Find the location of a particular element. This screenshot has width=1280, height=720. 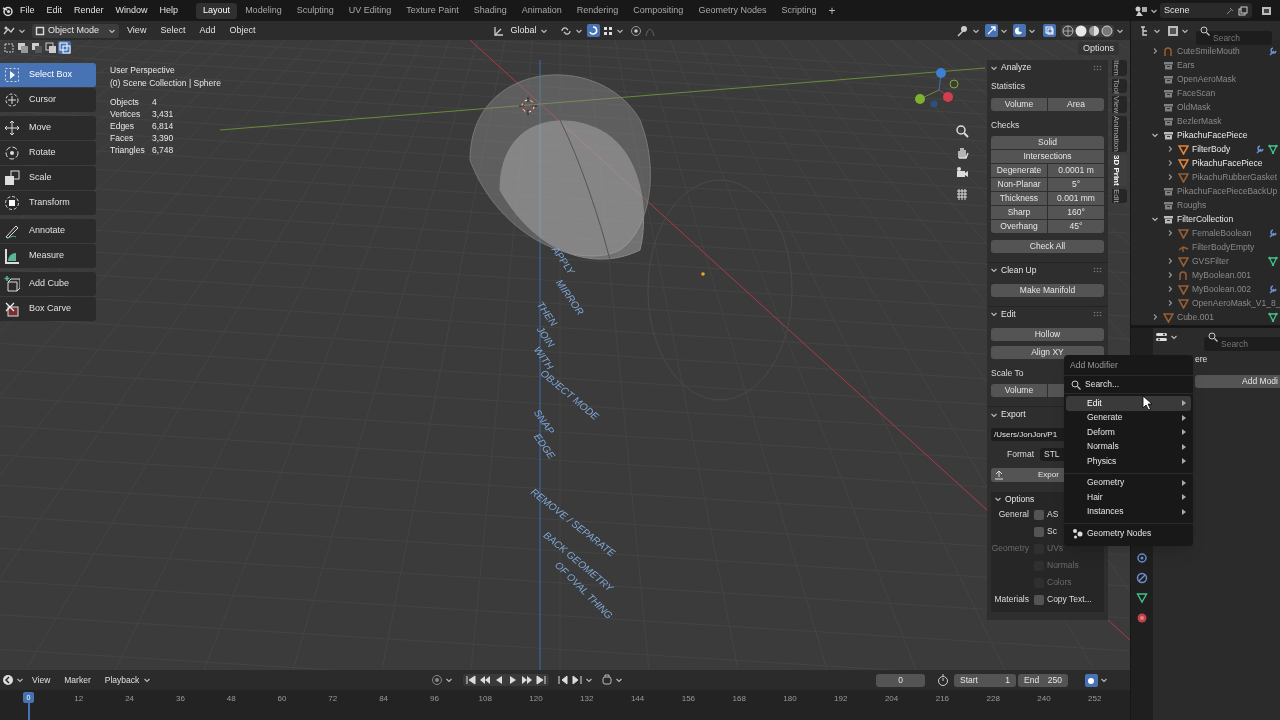

orientation-dropdown: Global is located at coordinates (529, 30).